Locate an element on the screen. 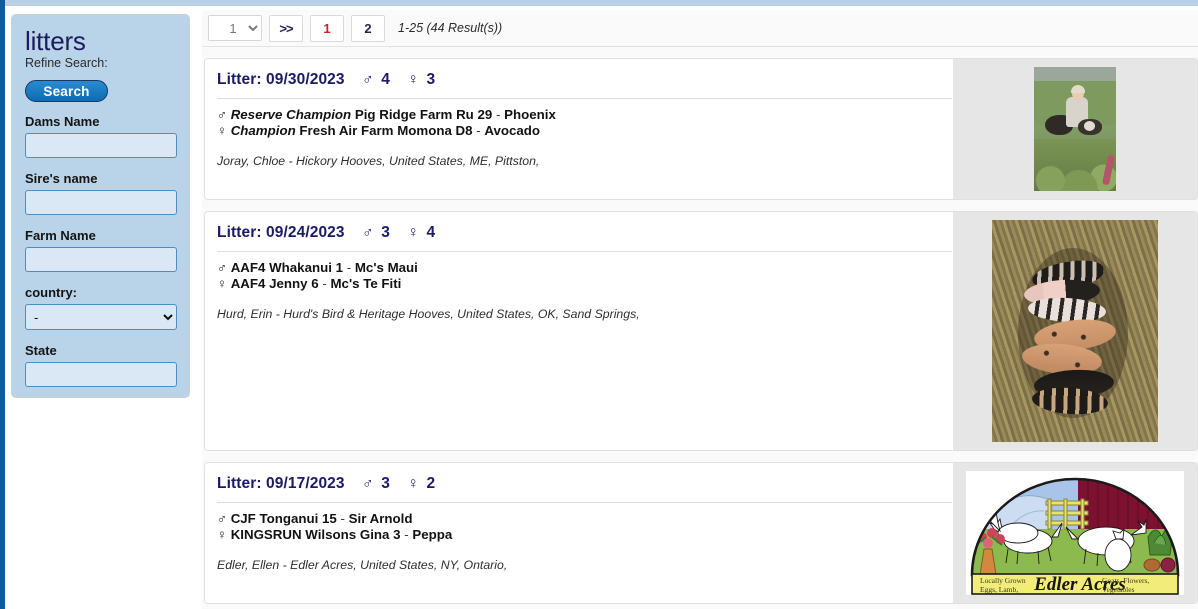 The width and height of the screenshot is (1198, 609). next-page-button: >> is located at coordinates (286, 28).